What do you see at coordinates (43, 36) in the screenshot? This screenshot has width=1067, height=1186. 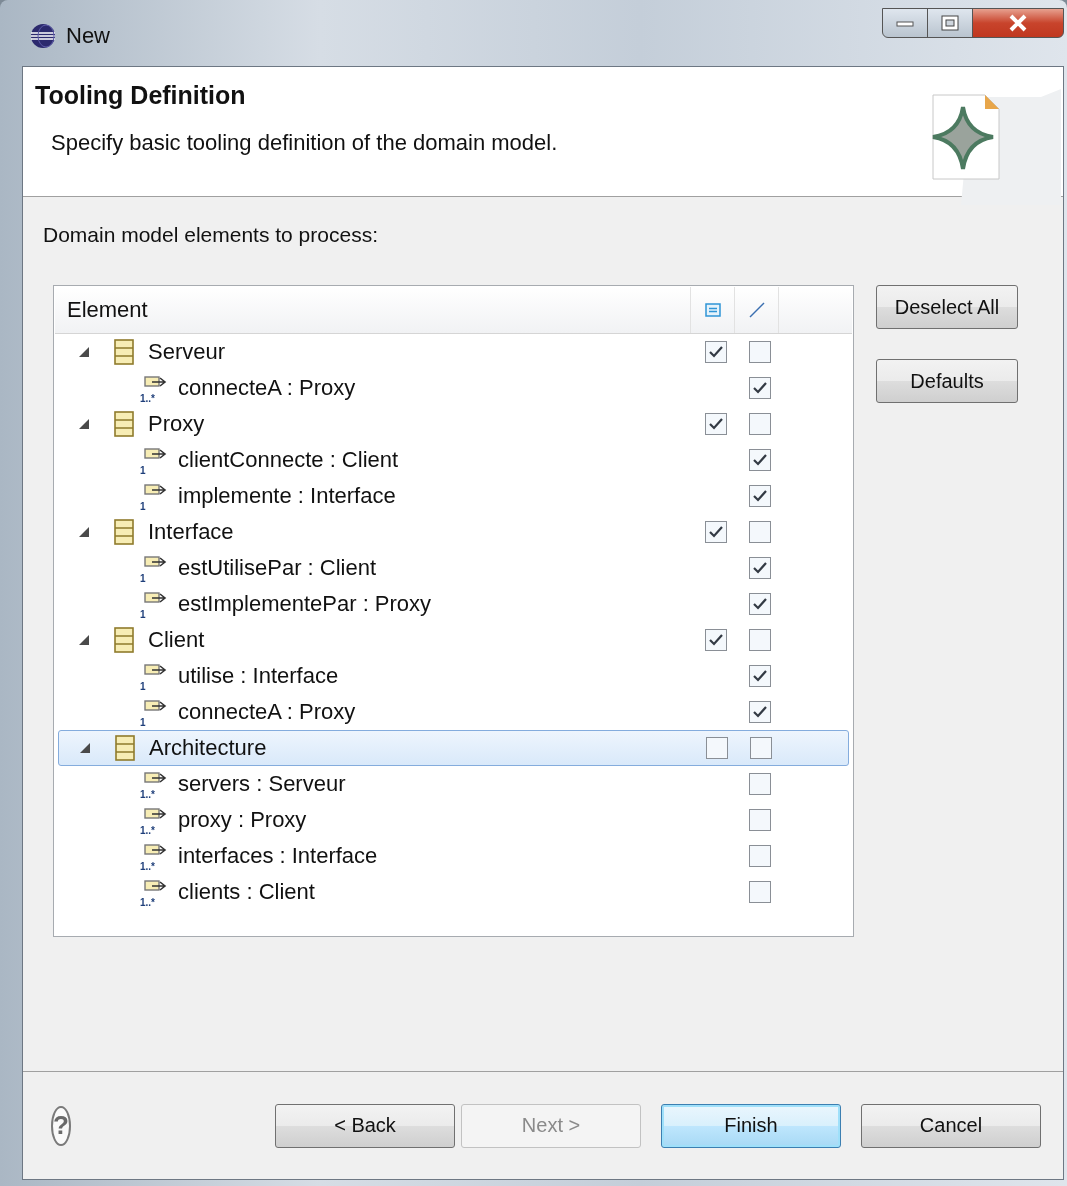 I see `app-logo-icon` at bounding box center [43, 36].